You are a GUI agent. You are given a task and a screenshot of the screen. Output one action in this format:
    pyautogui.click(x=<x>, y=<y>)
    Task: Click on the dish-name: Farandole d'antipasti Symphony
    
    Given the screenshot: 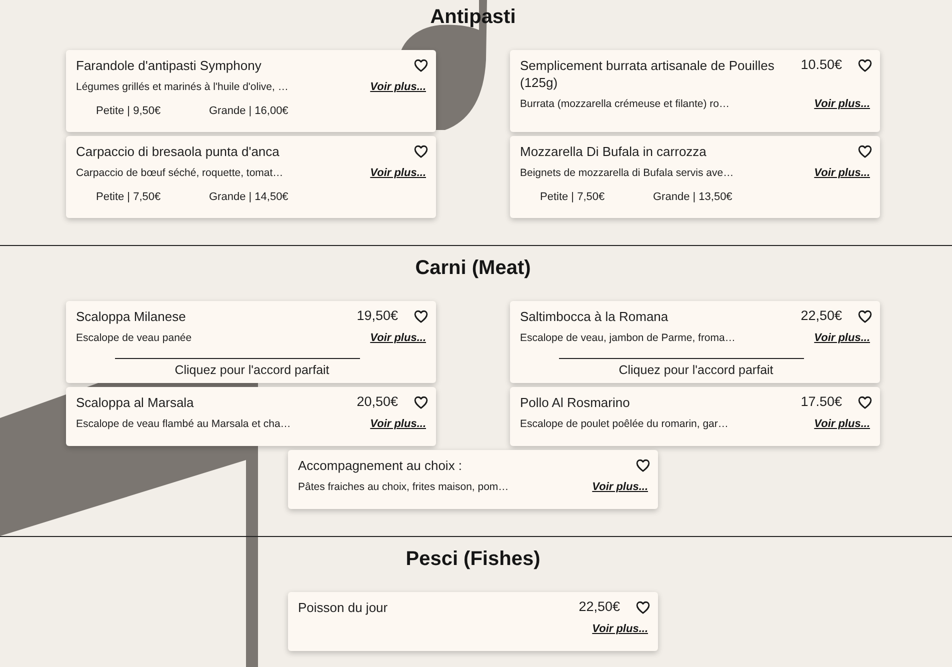 What is the action you would take?
    pyautogui.click(x=169, y=65)
    